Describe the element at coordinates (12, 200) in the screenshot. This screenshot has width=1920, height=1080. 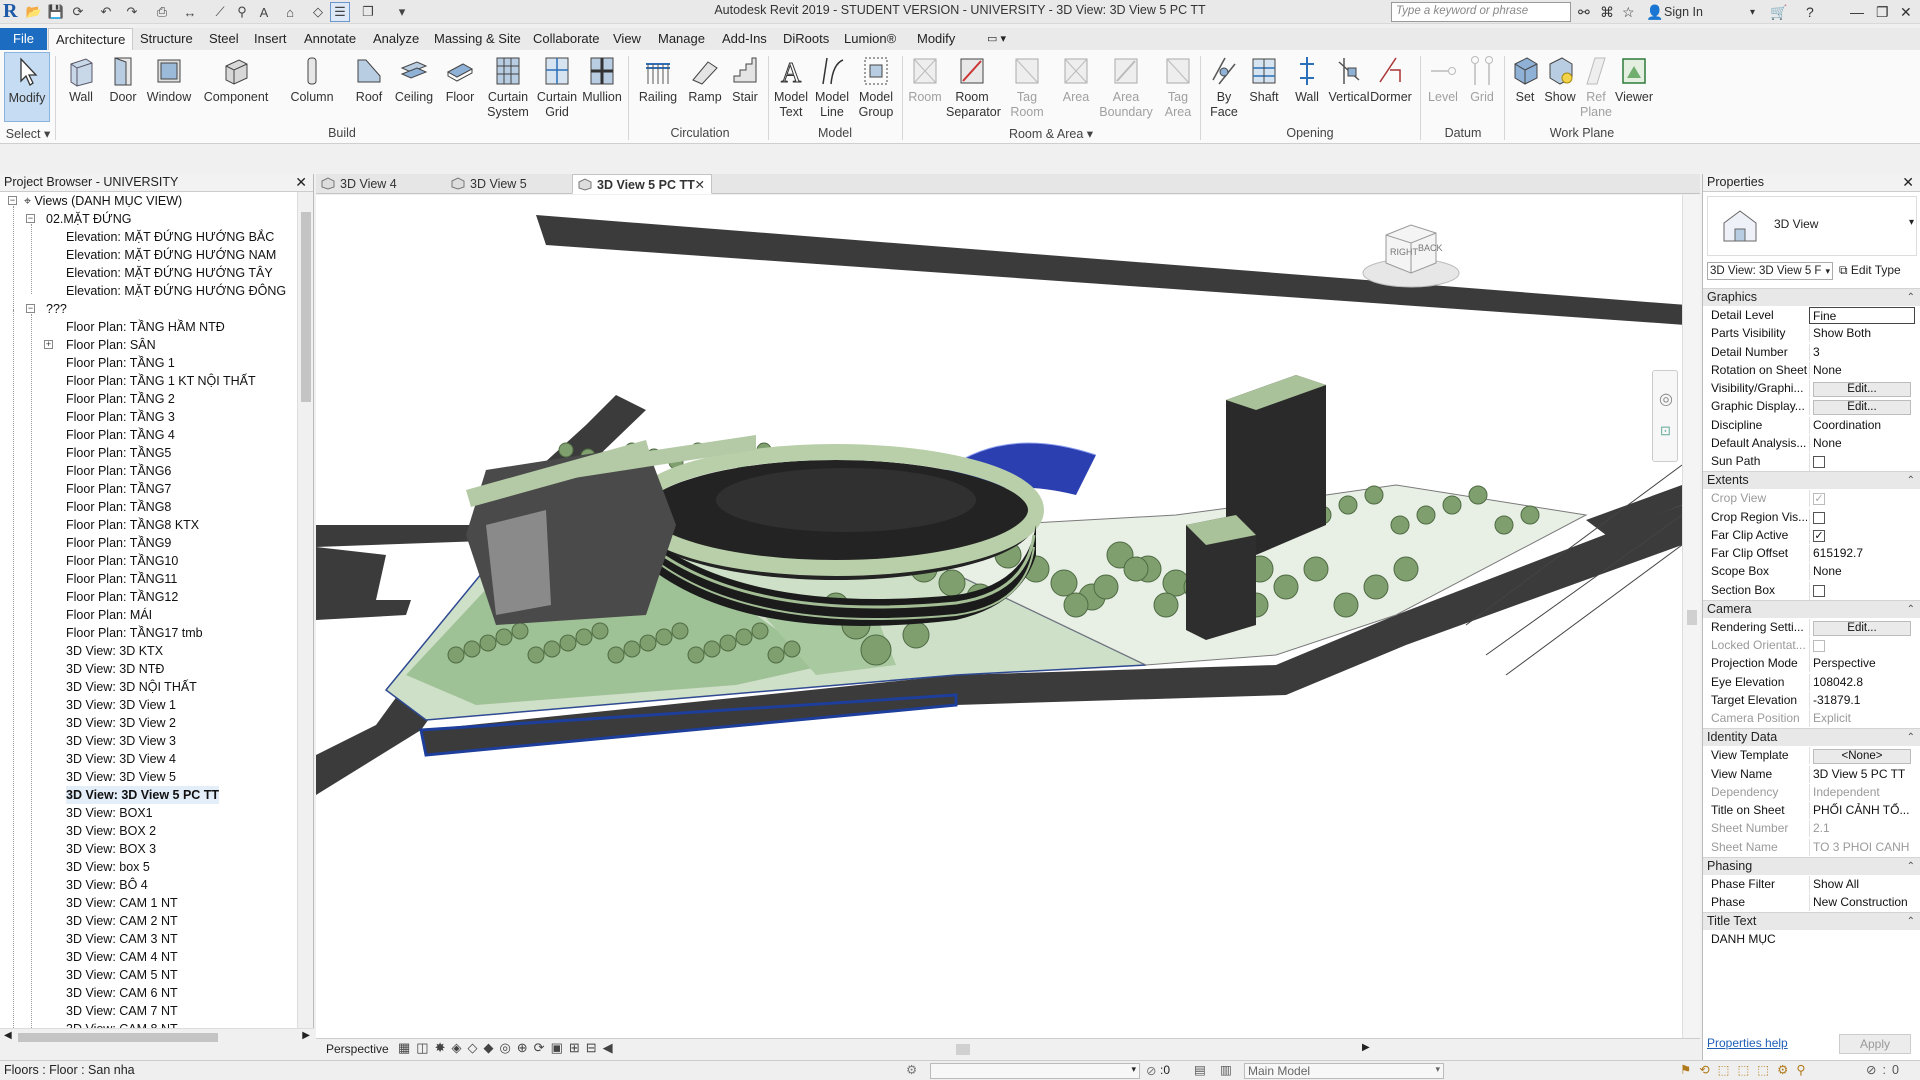
I see `collapse-views-icon: −` at that location.